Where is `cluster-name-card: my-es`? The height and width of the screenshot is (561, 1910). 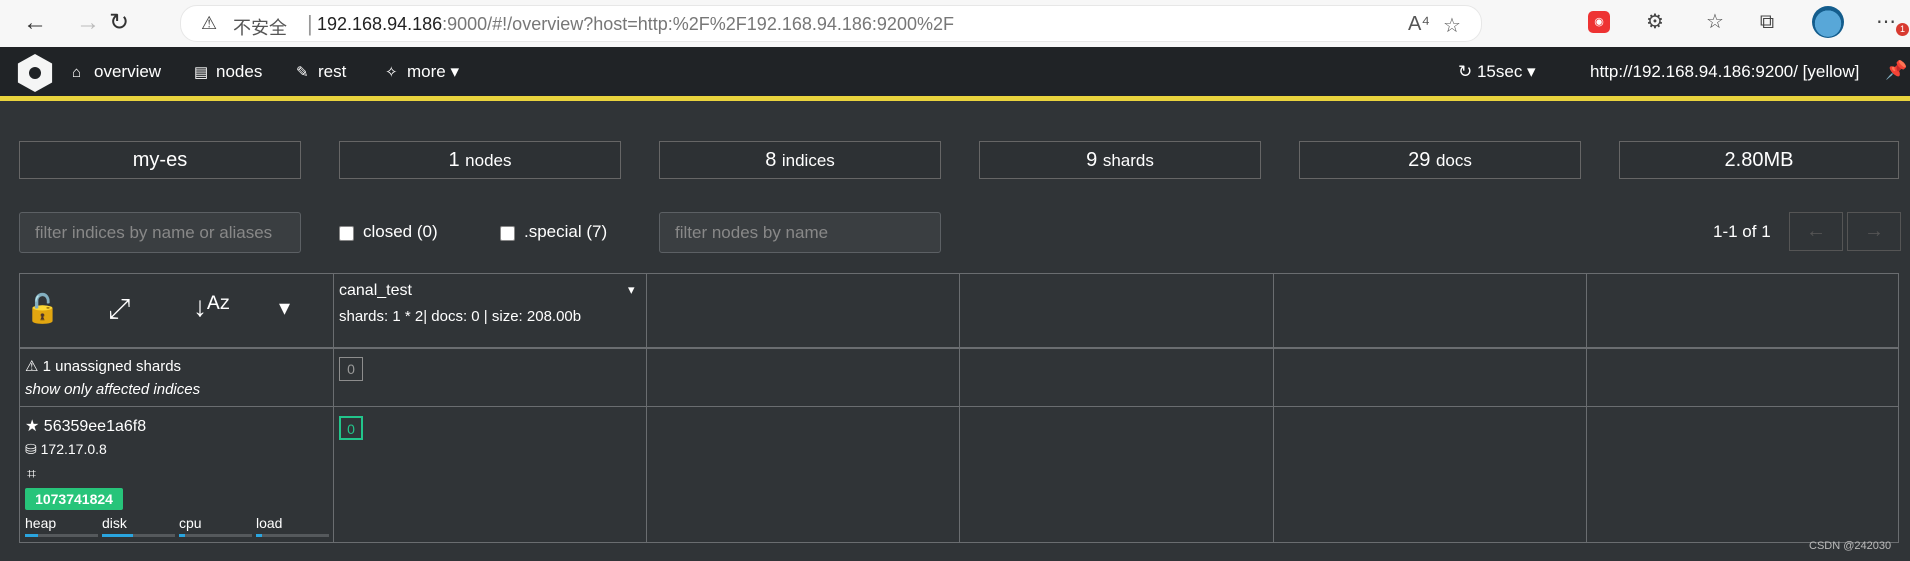 cluster-name-card: my-es is located at coordinates (160, 160).